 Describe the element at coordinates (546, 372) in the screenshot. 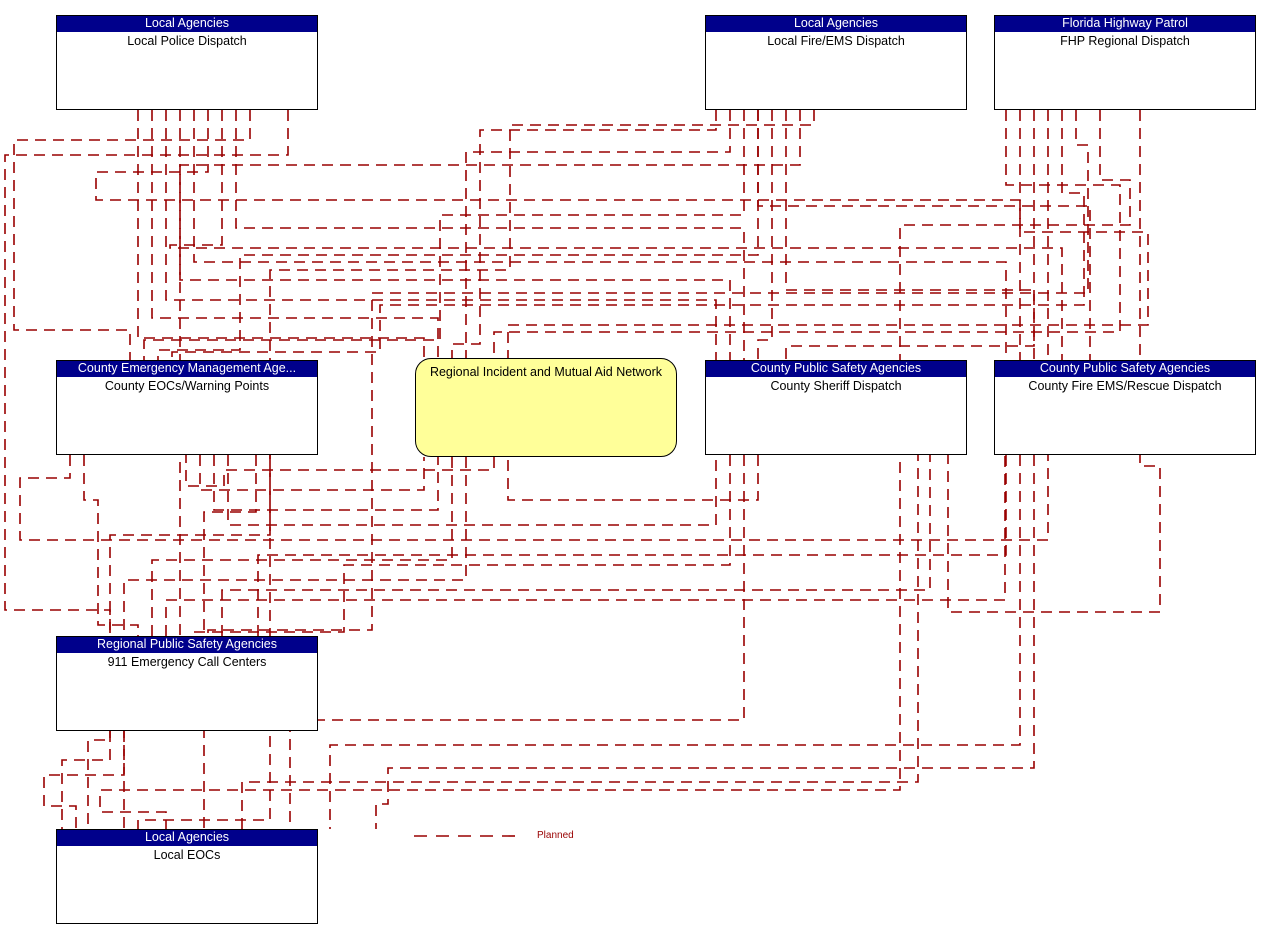

I see `node-name-regional-incident-mutual-aid-network: Regional Incident and Mutual Aid Network` at that location.